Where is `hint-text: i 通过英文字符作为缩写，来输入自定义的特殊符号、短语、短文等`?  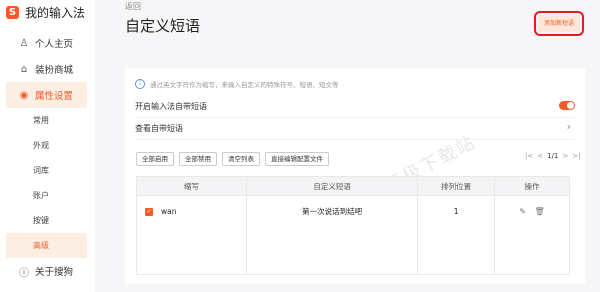
hint-text: i 通过英文字符作为缩写，来输入自定义的特殊符号、短语、短文等 is located at coordinates (237, 84).